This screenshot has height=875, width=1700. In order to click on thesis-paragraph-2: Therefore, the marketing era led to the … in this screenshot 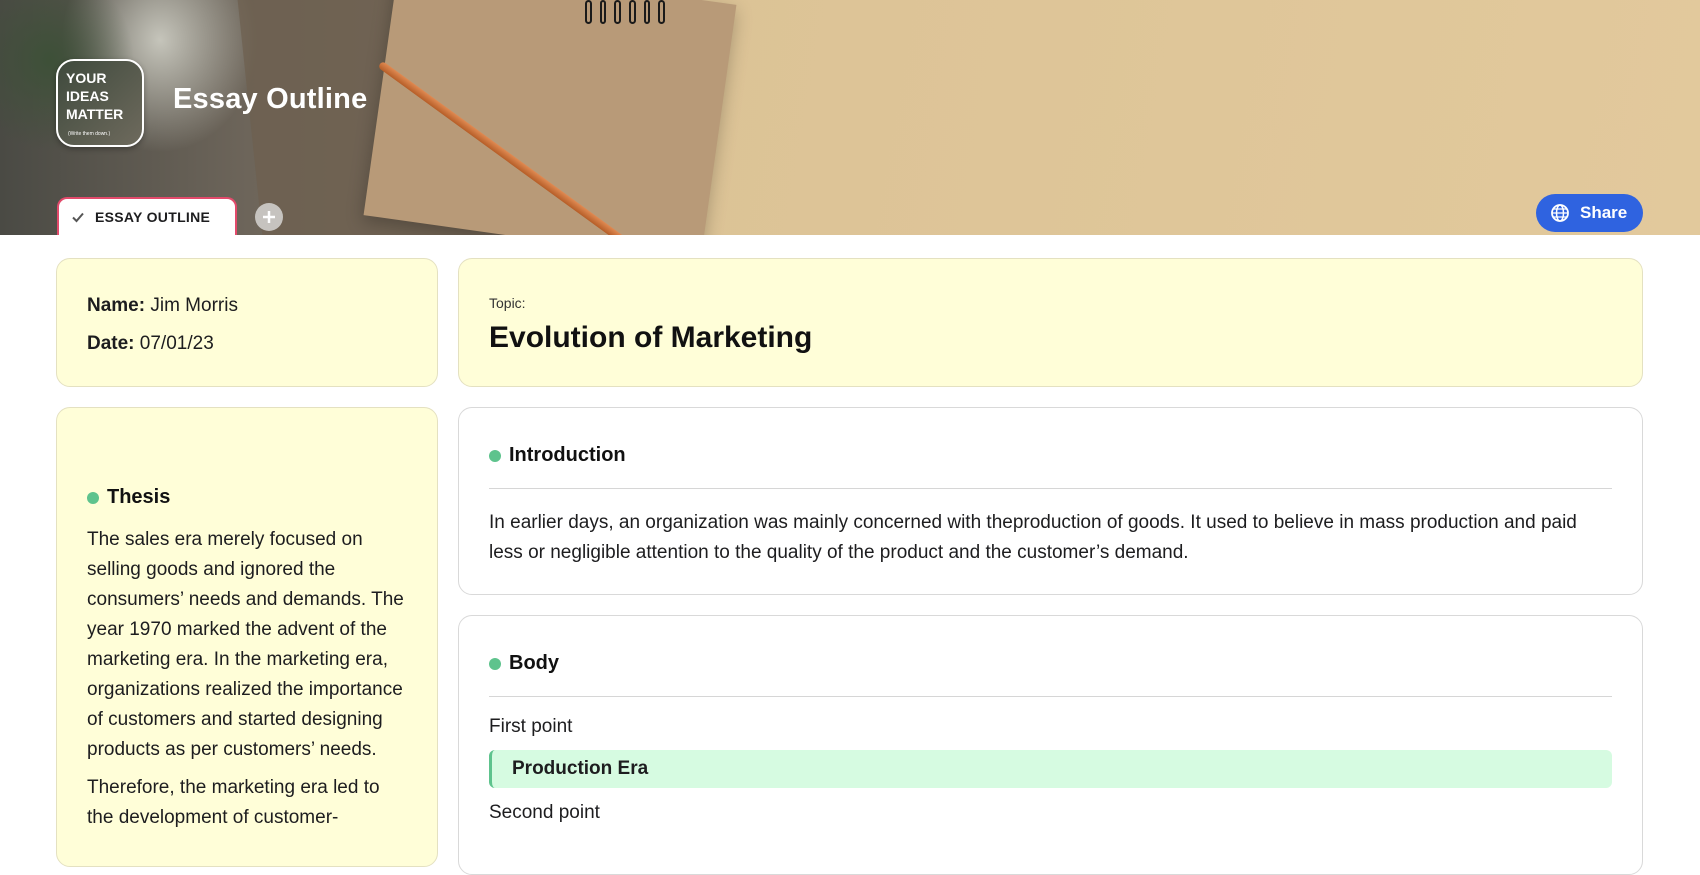, I will do `click(247, 803)`.